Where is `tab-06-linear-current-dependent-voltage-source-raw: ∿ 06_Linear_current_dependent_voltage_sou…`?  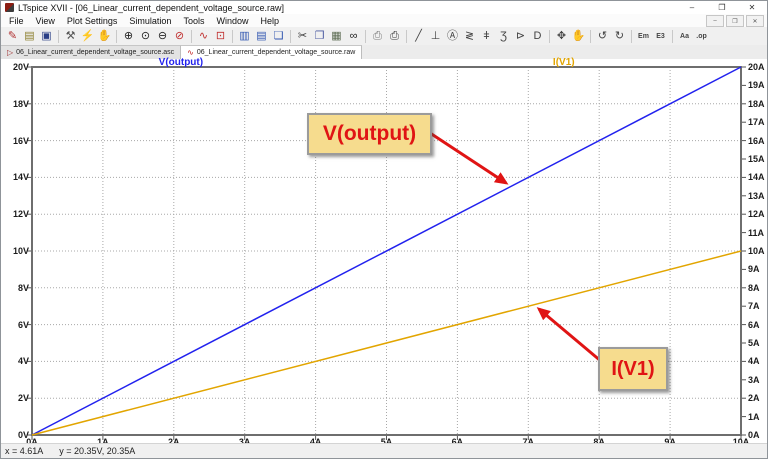
tab-06-linear-current-dependent-voltage-source-raw: ∿ 06_Linear_current_dependent_voltage_sou… is located at coordinates (272, 52).